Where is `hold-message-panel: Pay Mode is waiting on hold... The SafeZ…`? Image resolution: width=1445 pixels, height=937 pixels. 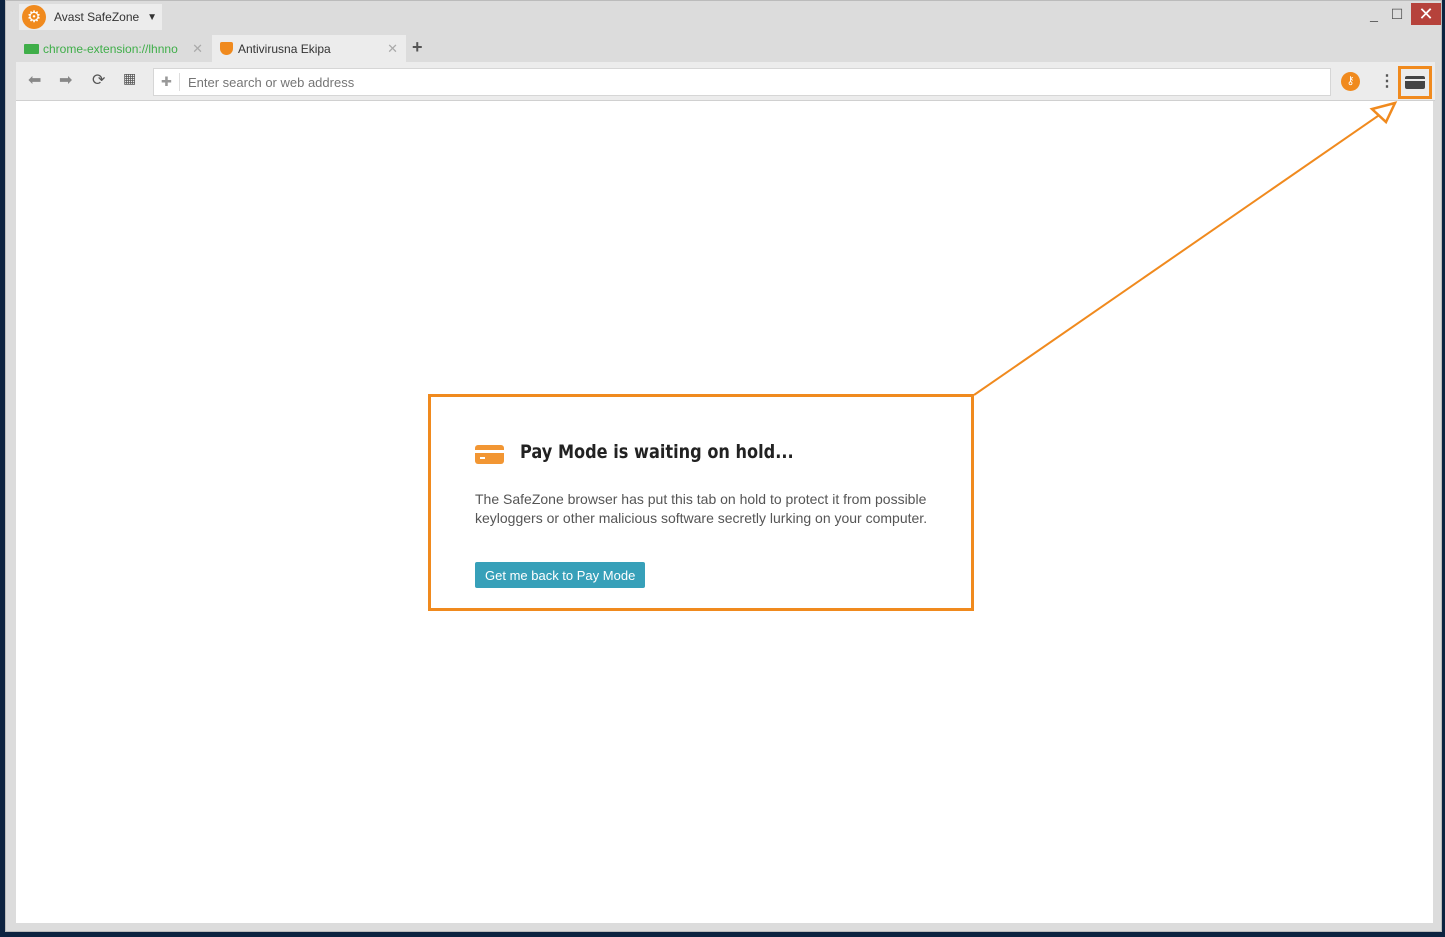 hold-message-panel: Pay Mode is waiting on hold... The SafeZ… is located at coordinates (701, 502).